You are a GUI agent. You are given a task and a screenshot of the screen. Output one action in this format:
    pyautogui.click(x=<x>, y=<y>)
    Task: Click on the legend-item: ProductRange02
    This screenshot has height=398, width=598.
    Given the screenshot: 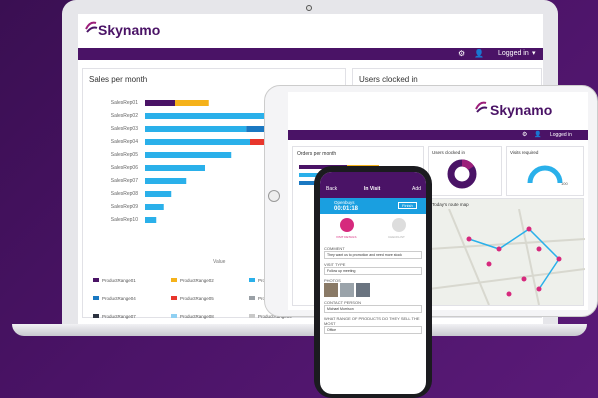 What is the action you would take?
    pyautogui.click(x=210, y=280)
    